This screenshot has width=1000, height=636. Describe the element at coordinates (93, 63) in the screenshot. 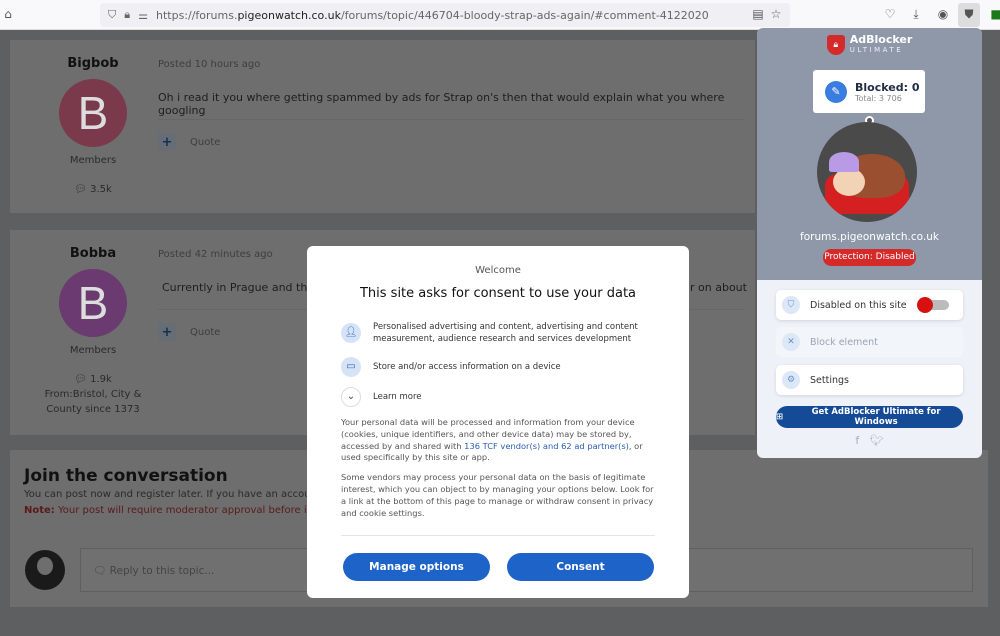

I see `author-name: Bigbob` at that location.